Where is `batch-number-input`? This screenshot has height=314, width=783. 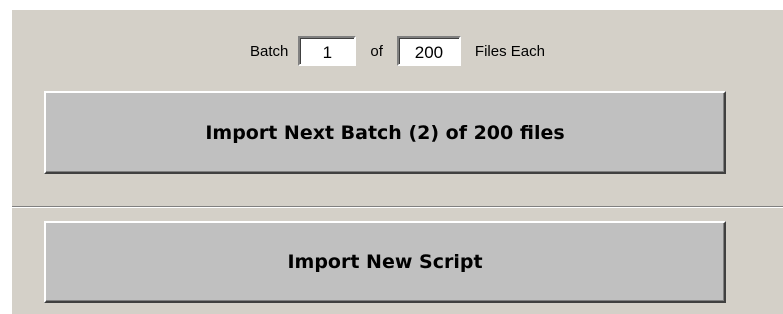
batch-number-input is located at coordinates (327, 51).